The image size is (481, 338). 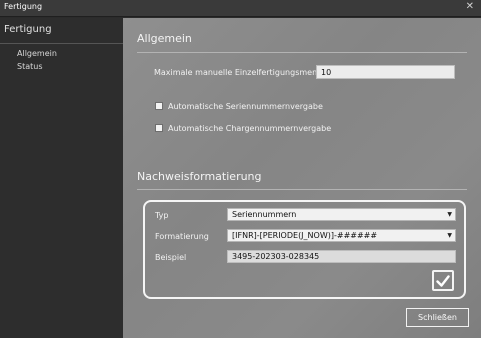 I want to click on sidebar-heading: Fertigung, so click(x=28, y=29).